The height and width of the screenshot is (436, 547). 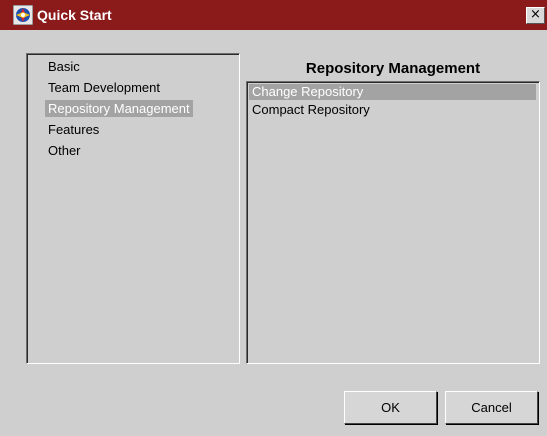 I want to click on task-item-compact-repository: Compact Repository, so click(x=392, y=110).